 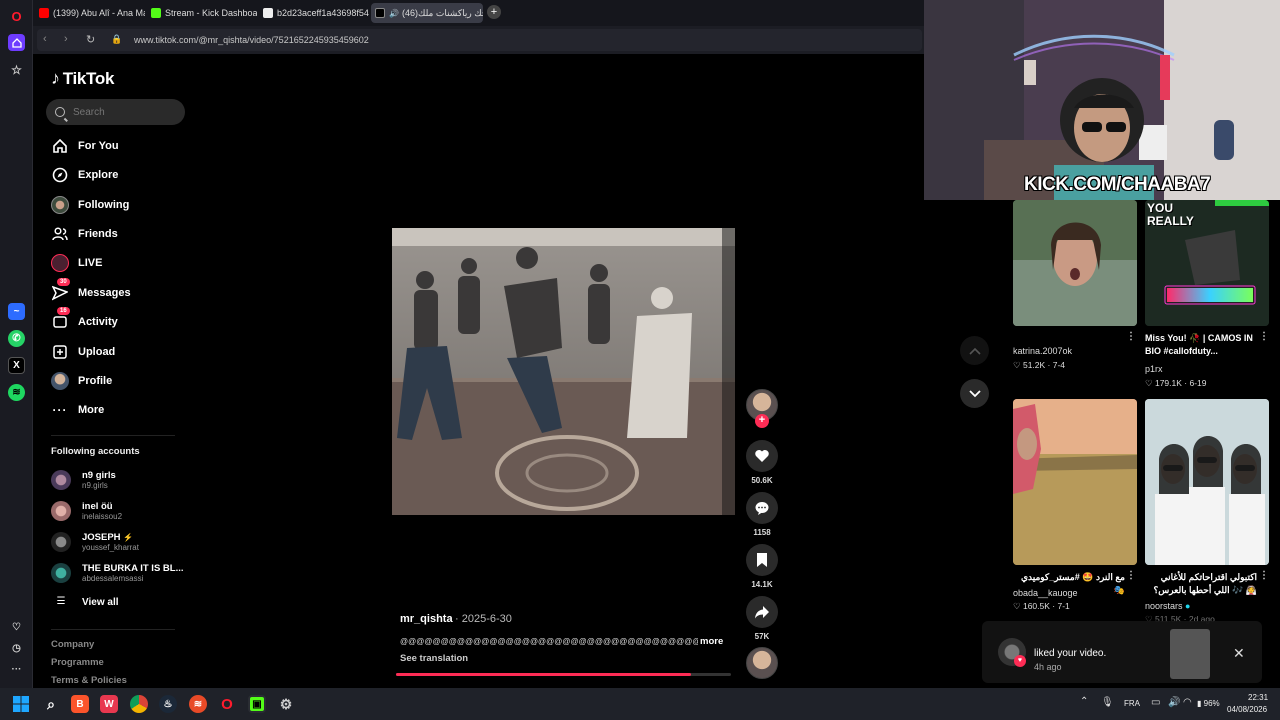 I want to click on back-icon: ‹, so click(x=45, y=39).